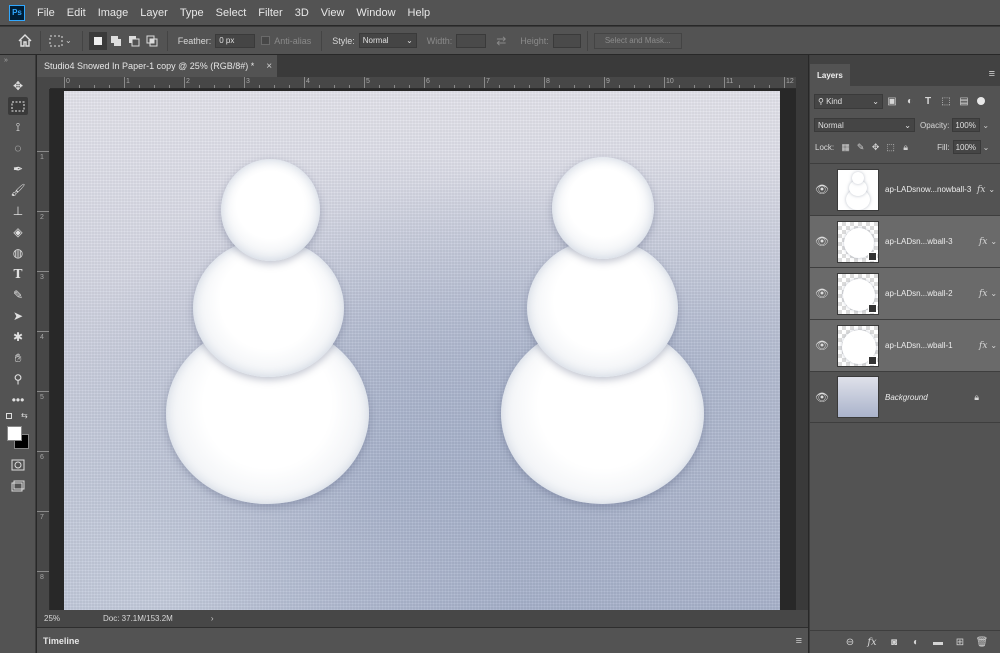 Image resolution: width=1000 pixels, height=653 pixels. Describe the element at coordinates (850, 642) in the screenshot. I see `link-layers-icon: ⊖` at that location.